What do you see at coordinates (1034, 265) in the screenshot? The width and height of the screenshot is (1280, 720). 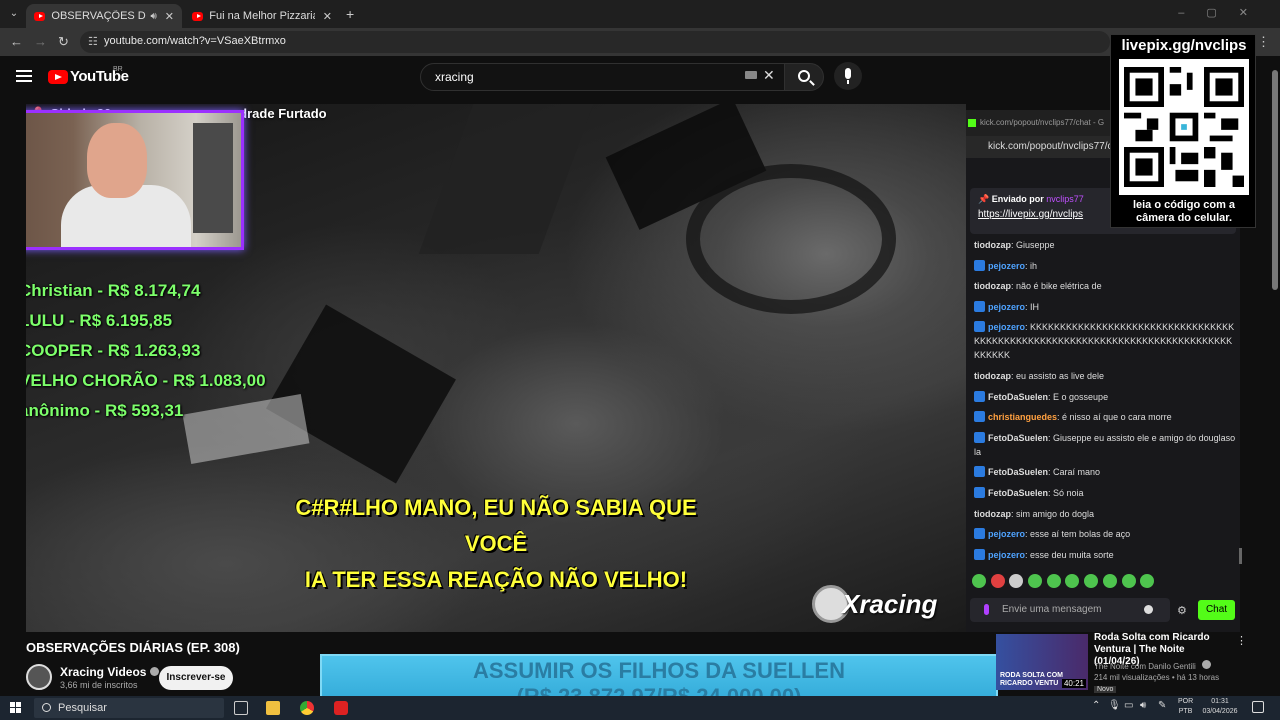 I see `chat-message-text: ih` at bounding box center [1034, 265].